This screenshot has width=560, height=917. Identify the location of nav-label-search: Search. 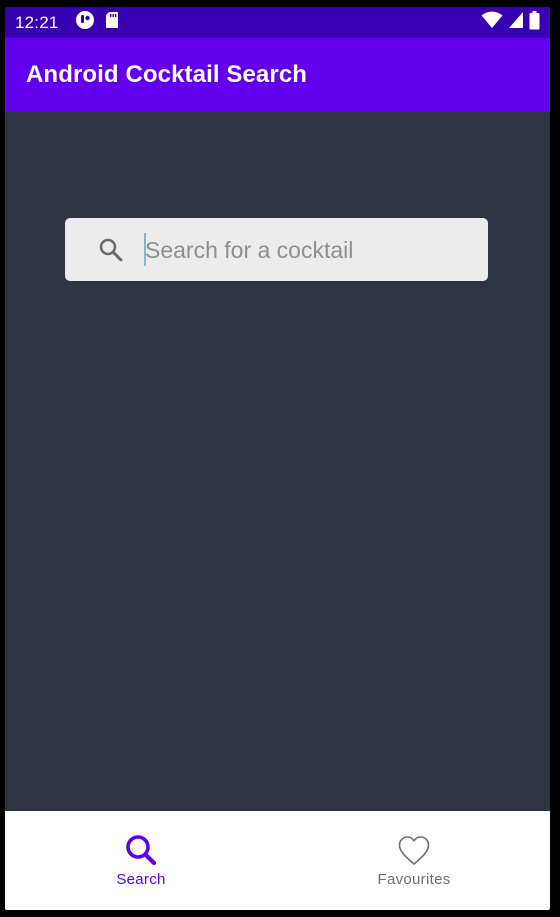
(141, 879).